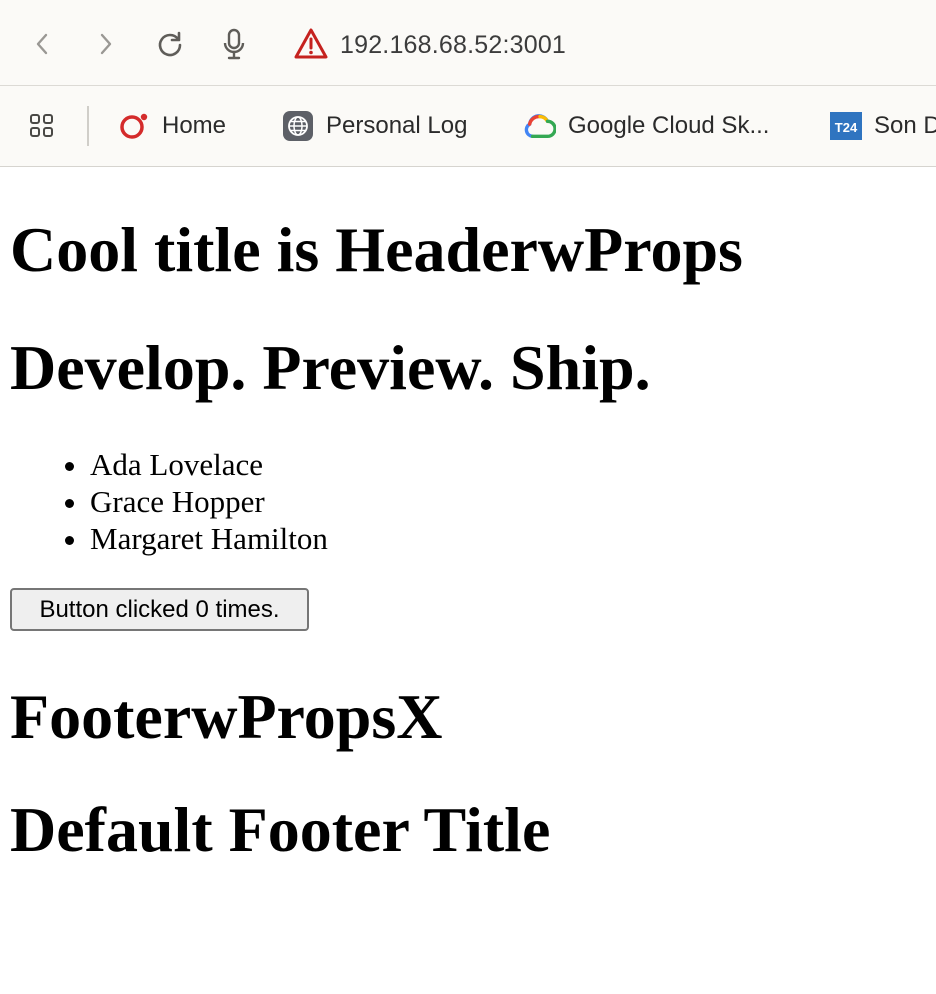 Image resolution: width=936 pixels, height=994 pixels. What do you see at coordinates (376, 249) in the screenshot?
I see `header-title: Cool title is HeaderwProps` at bounding box center [376, 249].